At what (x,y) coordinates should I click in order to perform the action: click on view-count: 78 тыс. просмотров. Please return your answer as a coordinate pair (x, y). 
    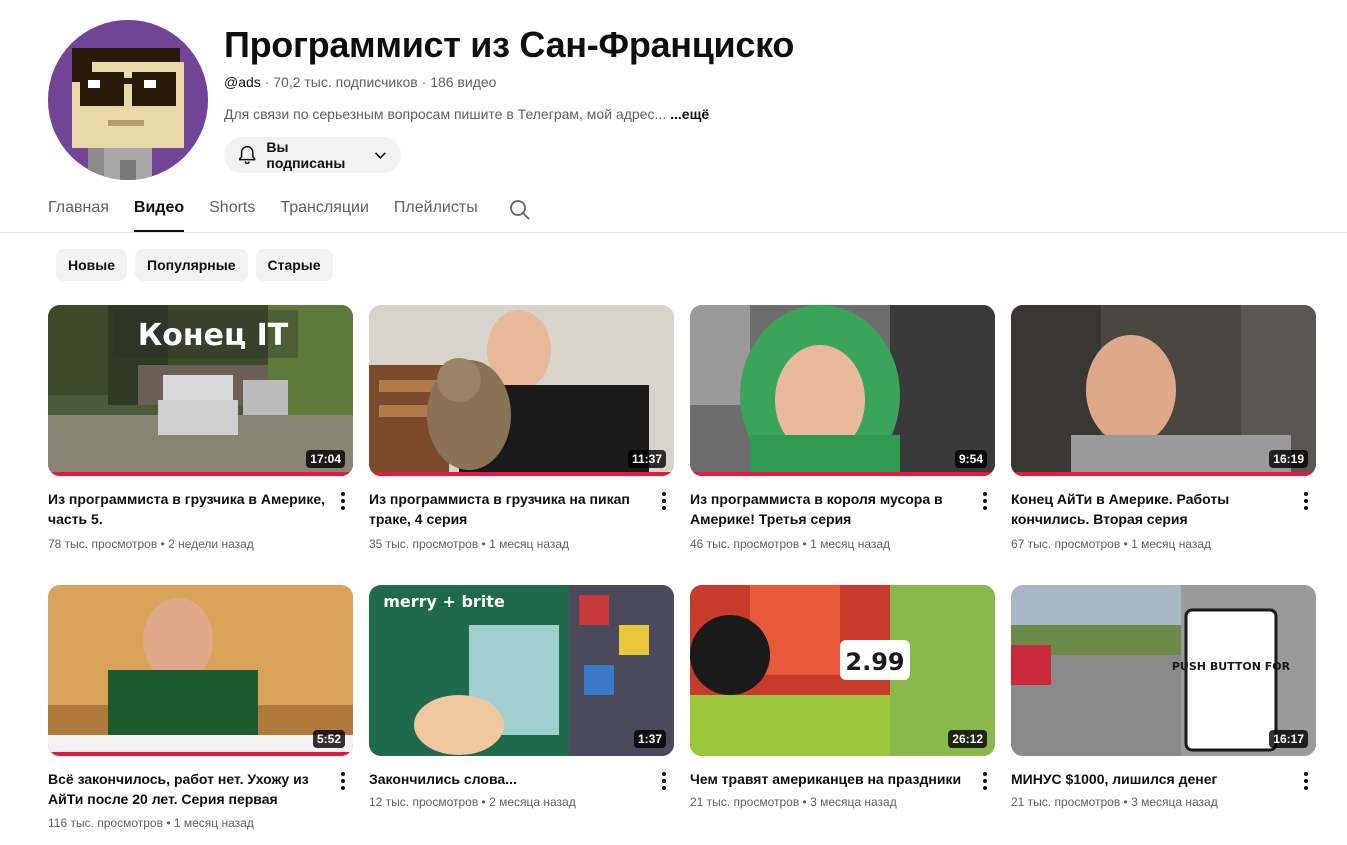
    Looking at the image, I should click on (103, 544).